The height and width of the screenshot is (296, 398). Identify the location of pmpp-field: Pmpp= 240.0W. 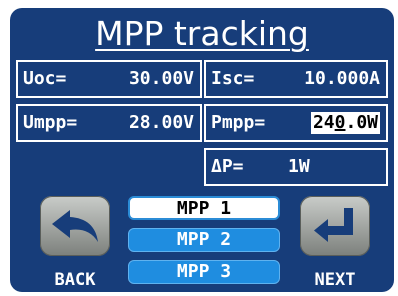
(296, 123).